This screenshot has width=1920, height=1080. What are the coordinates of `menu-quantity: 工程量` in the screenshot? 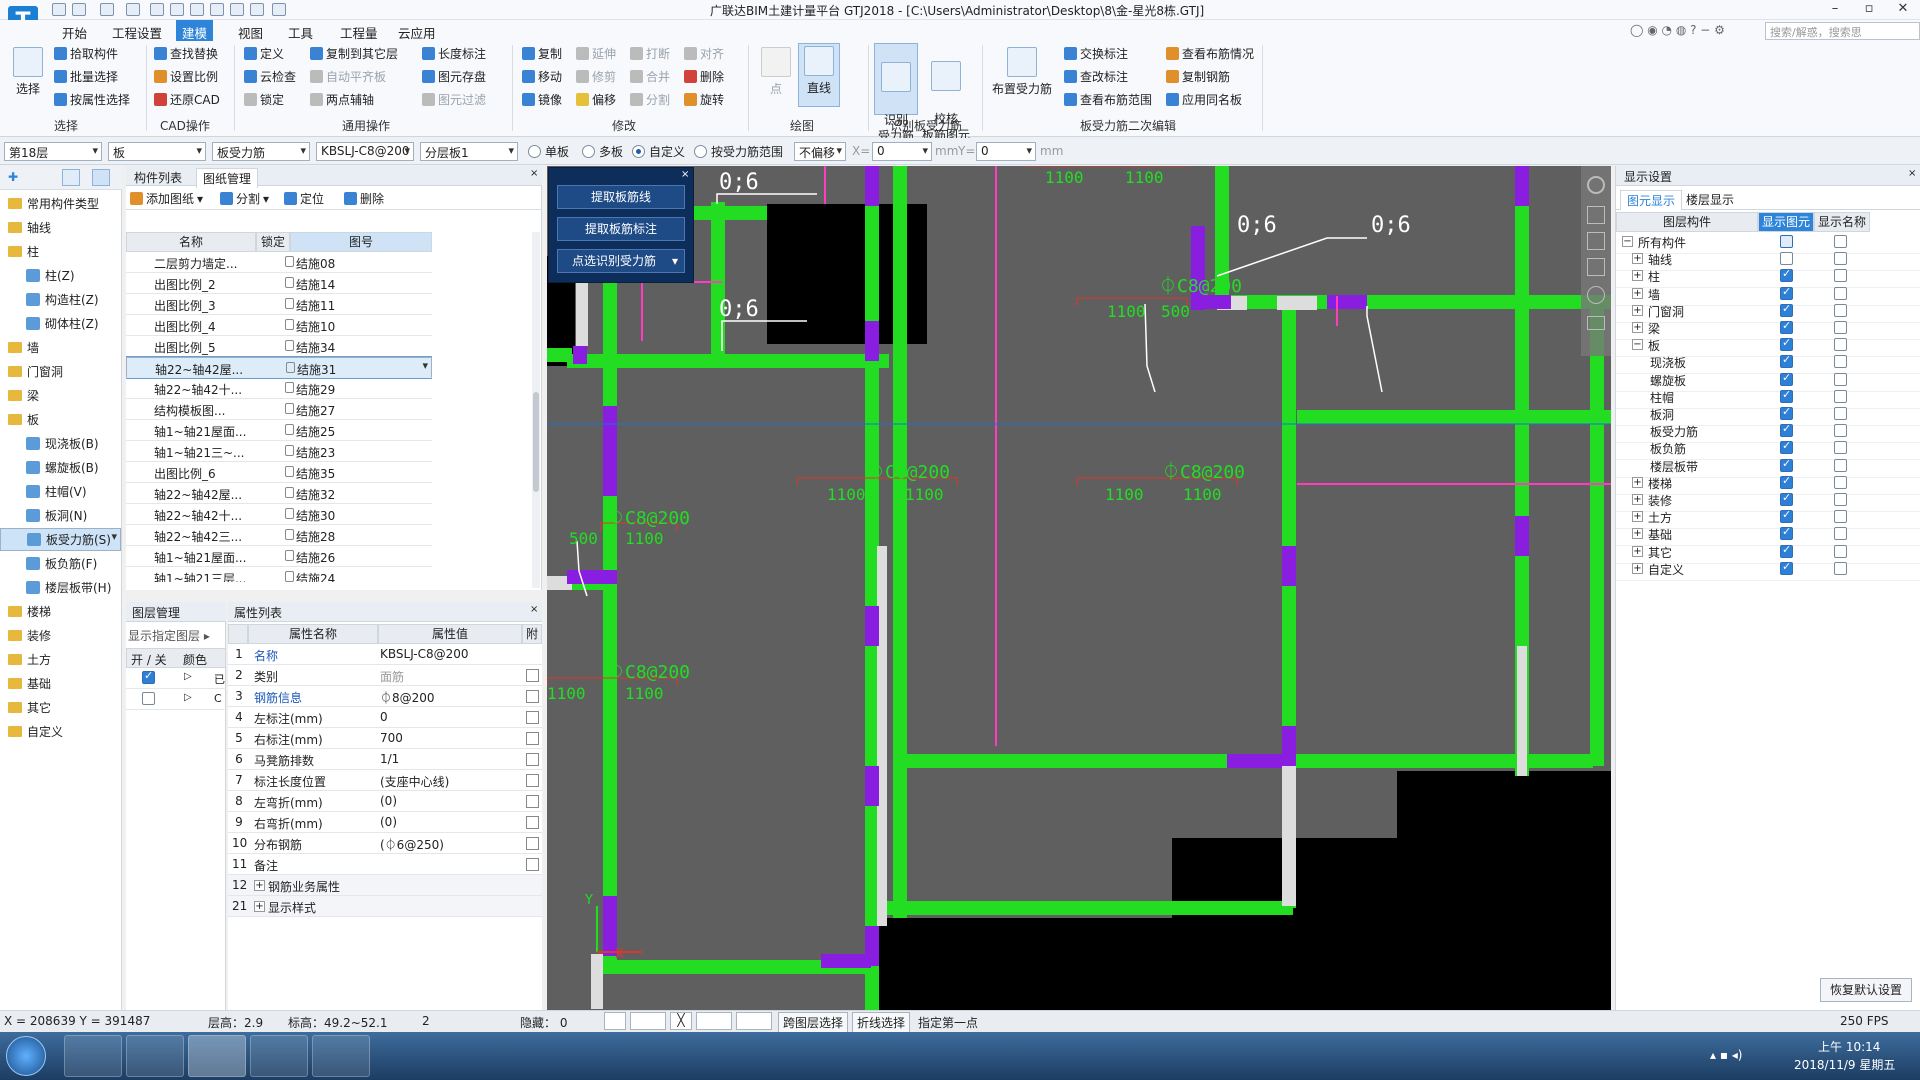 It's located at (359, 32).